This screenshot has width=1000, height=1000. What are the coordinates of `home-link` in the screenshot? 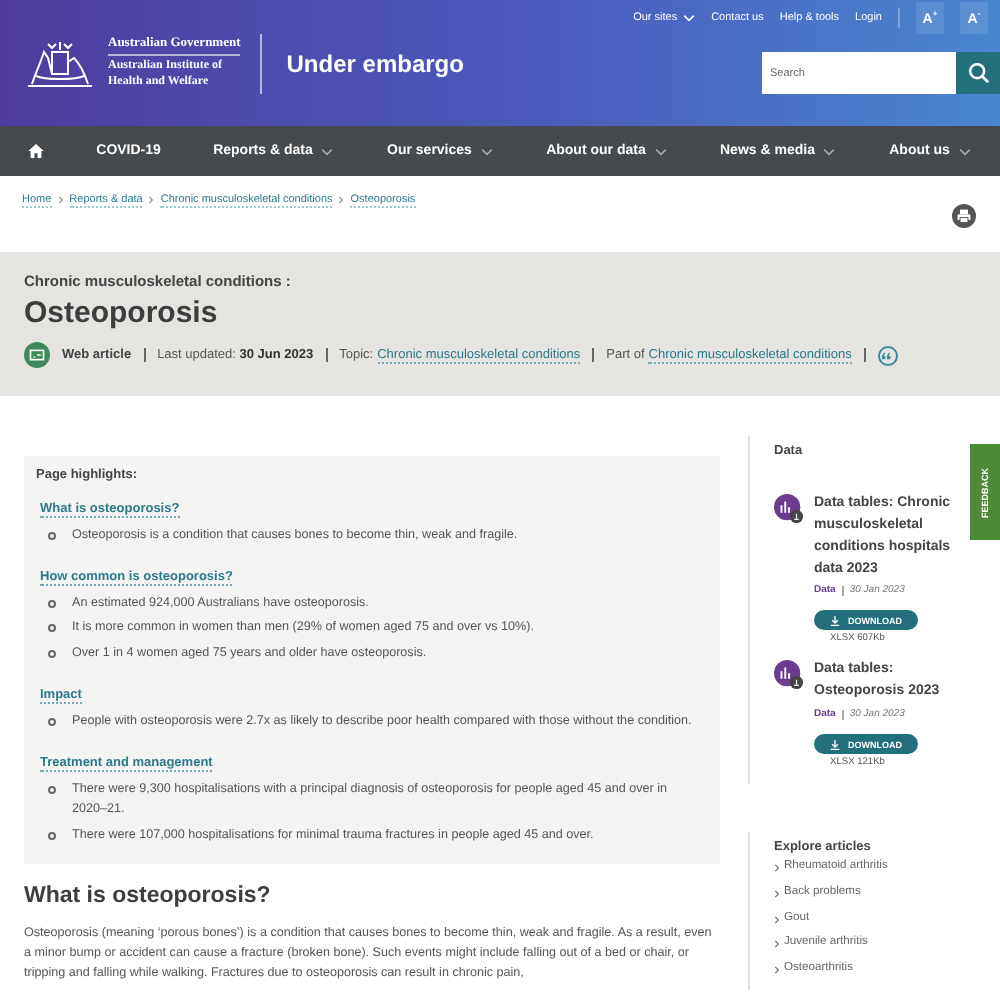 It's located at (36, 151).